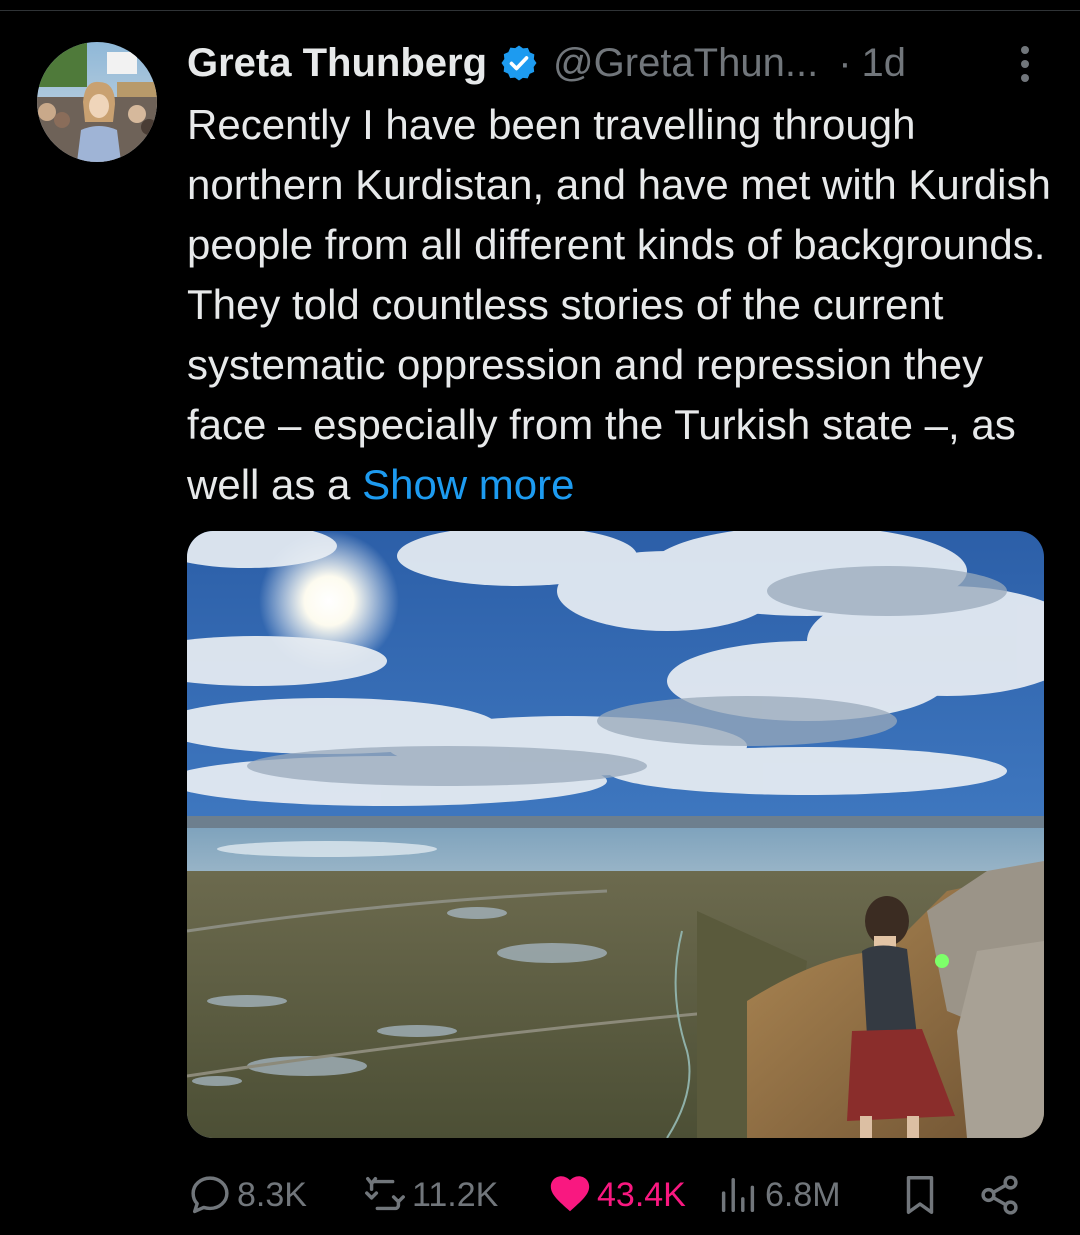  I want to click on like-button: 43.4K, so click(616, 1195).